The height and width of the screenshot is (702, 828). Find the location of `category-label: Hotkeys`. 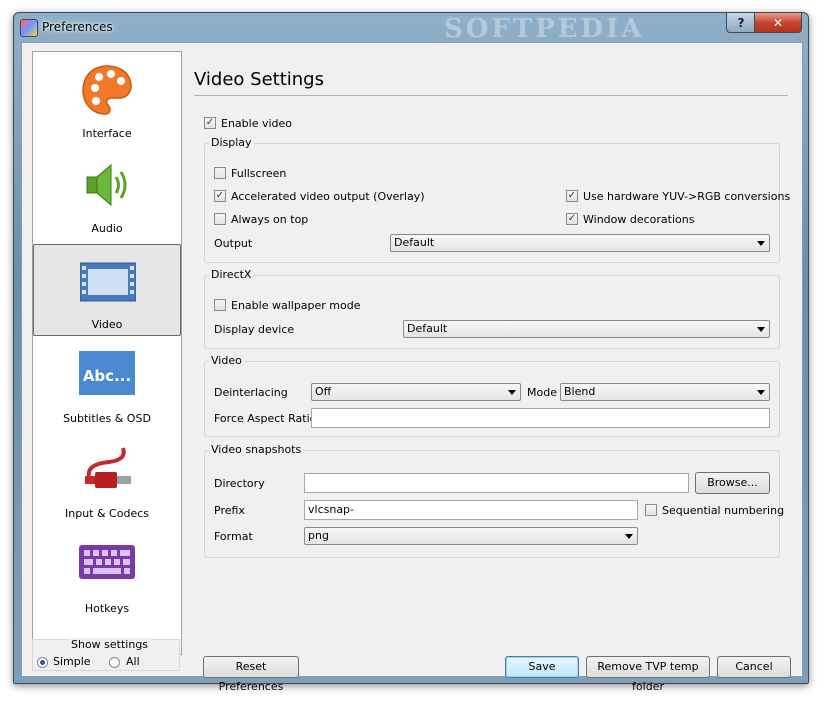

category-label: Hotkeys is located at coordinates (107, 608).